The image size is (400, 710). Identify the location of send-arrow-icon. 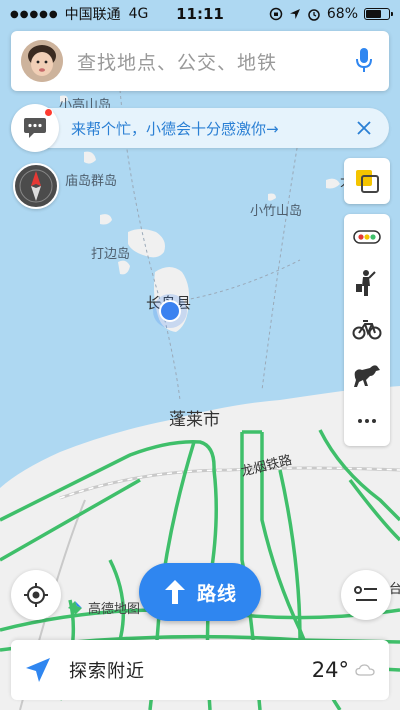
(38, 670).